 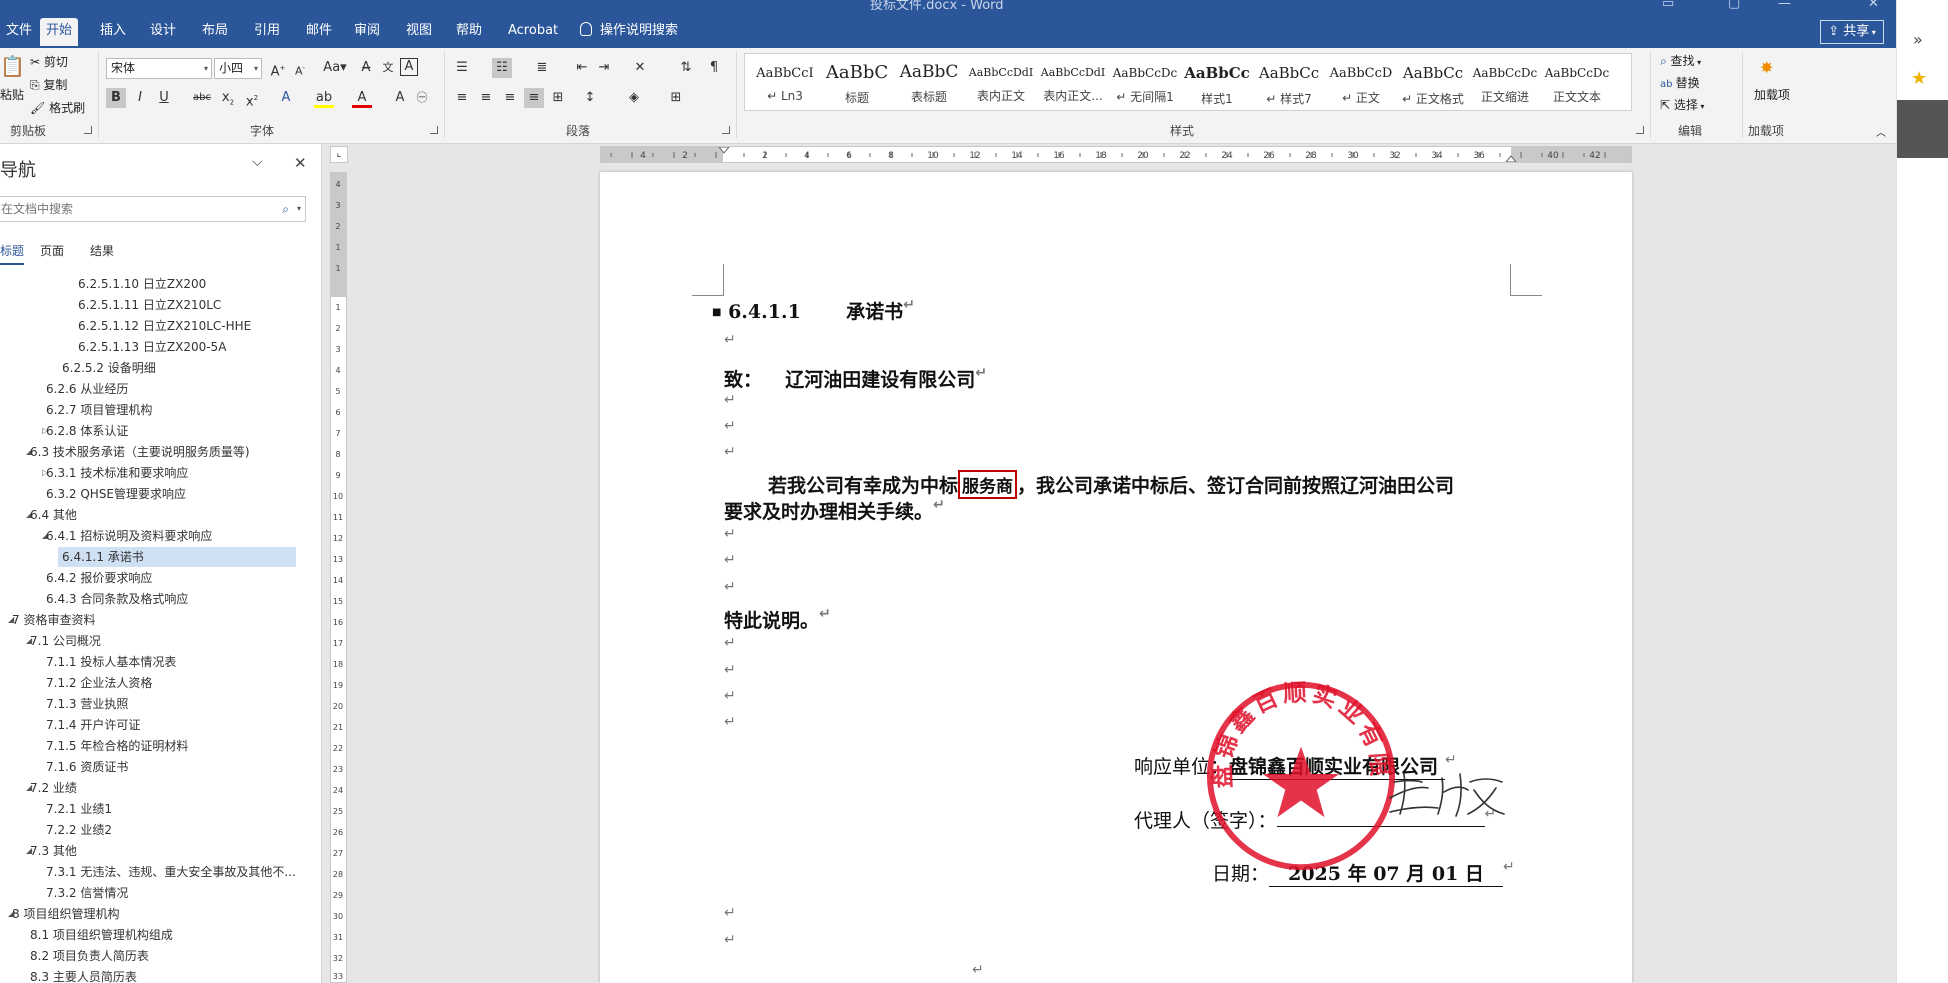 I want to click on chevron-down-icon: ▾, so click(x=299, y=209).